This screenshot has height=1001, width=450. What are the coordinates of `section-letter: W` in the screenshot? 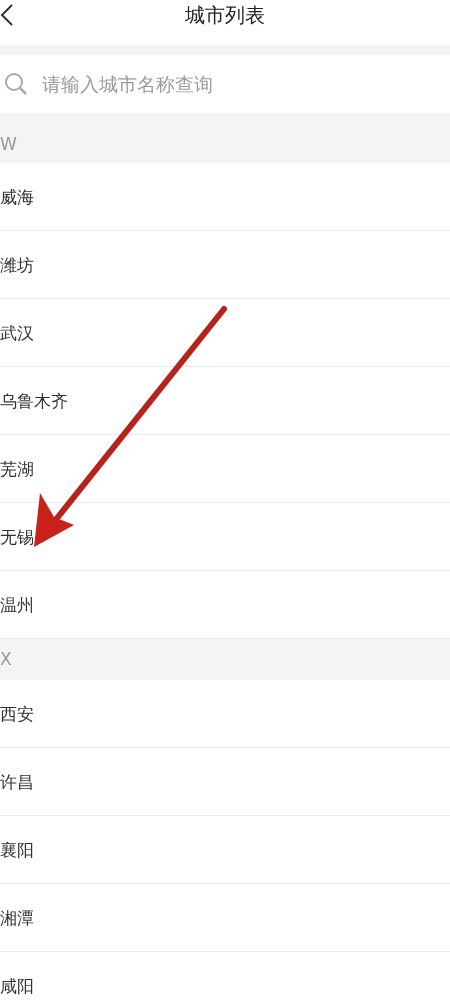 It's located at (225, 138).